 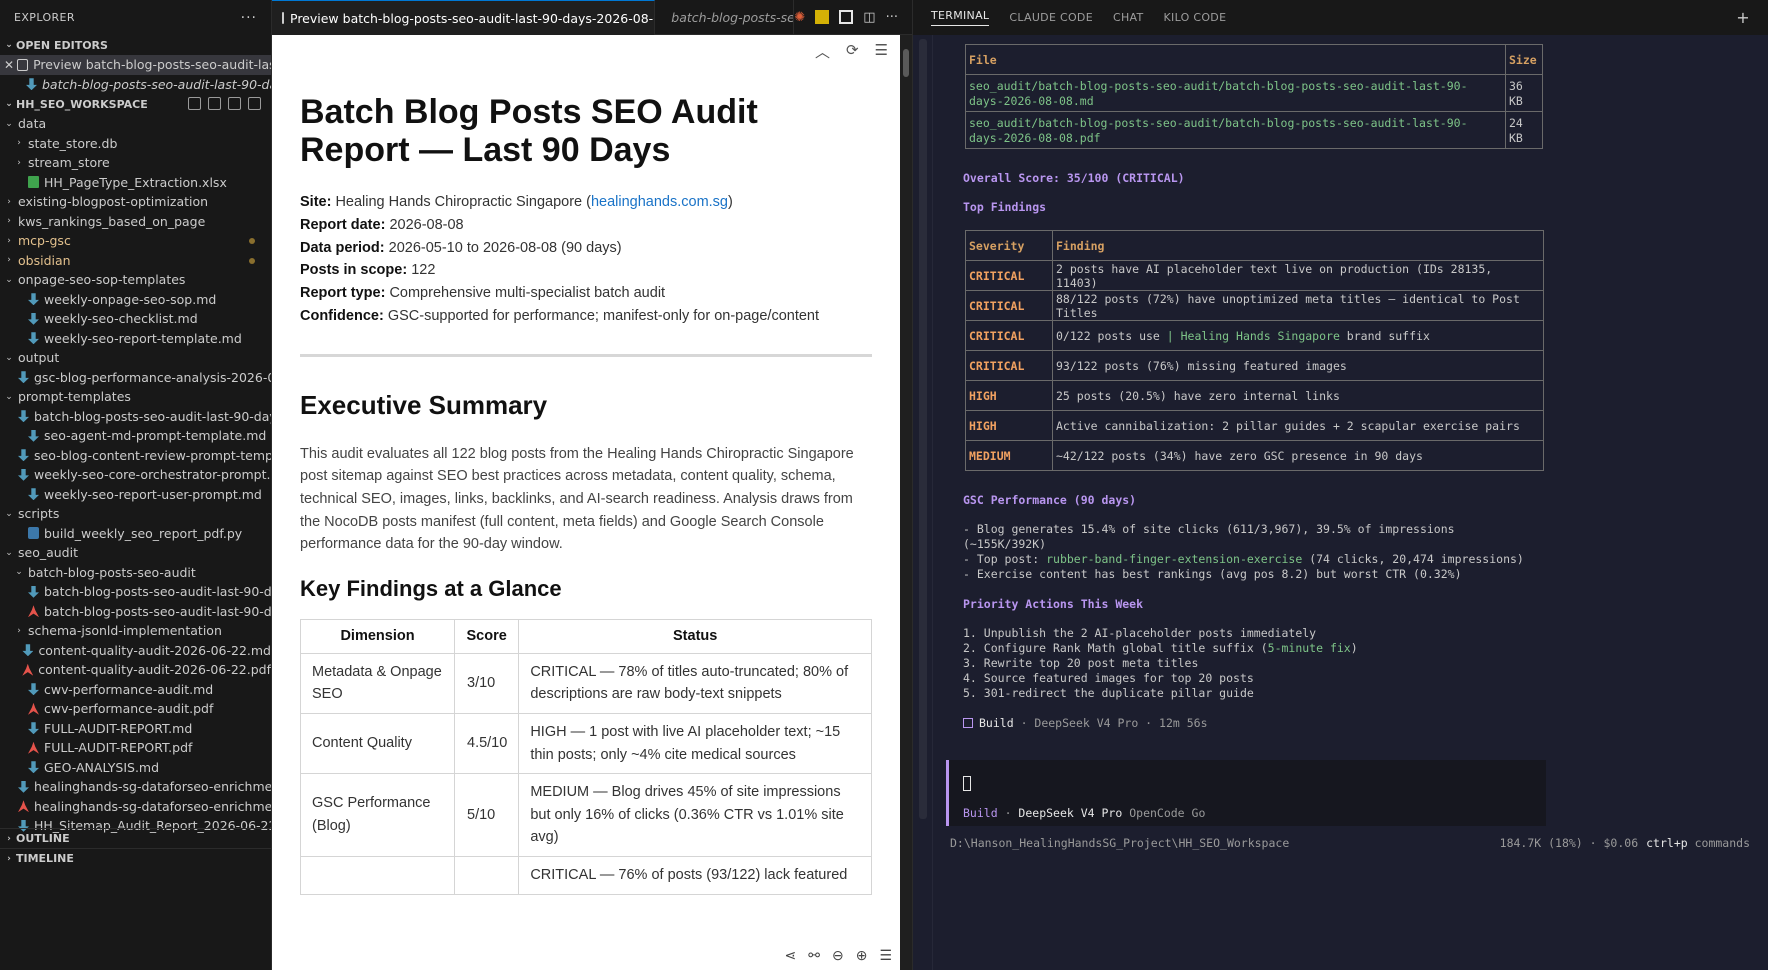 I want to click on zoom-out-icon: ⊖, so click(x=838, y=955).